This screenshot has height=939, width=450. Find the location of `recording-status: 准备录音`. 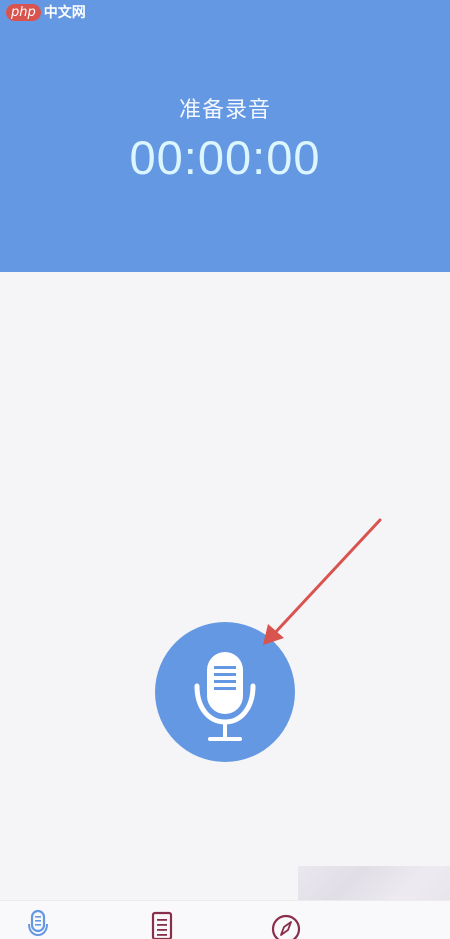

recording-status: 准备录音 is located at coordinates (224, 110).